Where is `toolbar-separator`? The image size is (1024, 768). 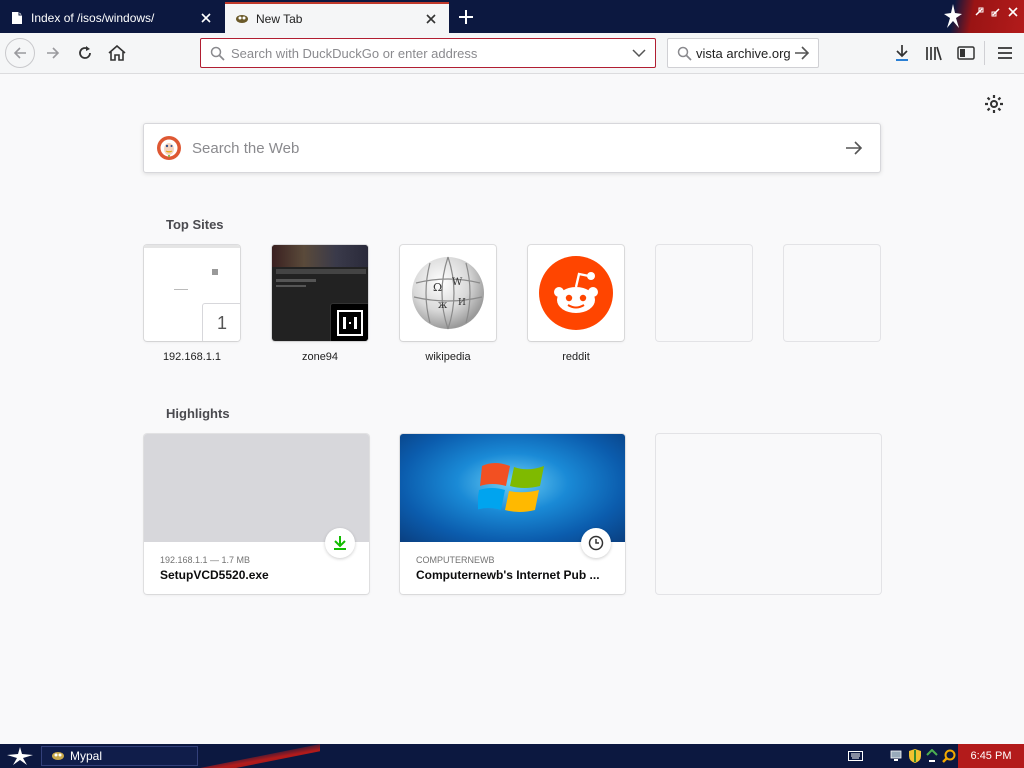 toolbar-separator is located at coordinates (984, 53).